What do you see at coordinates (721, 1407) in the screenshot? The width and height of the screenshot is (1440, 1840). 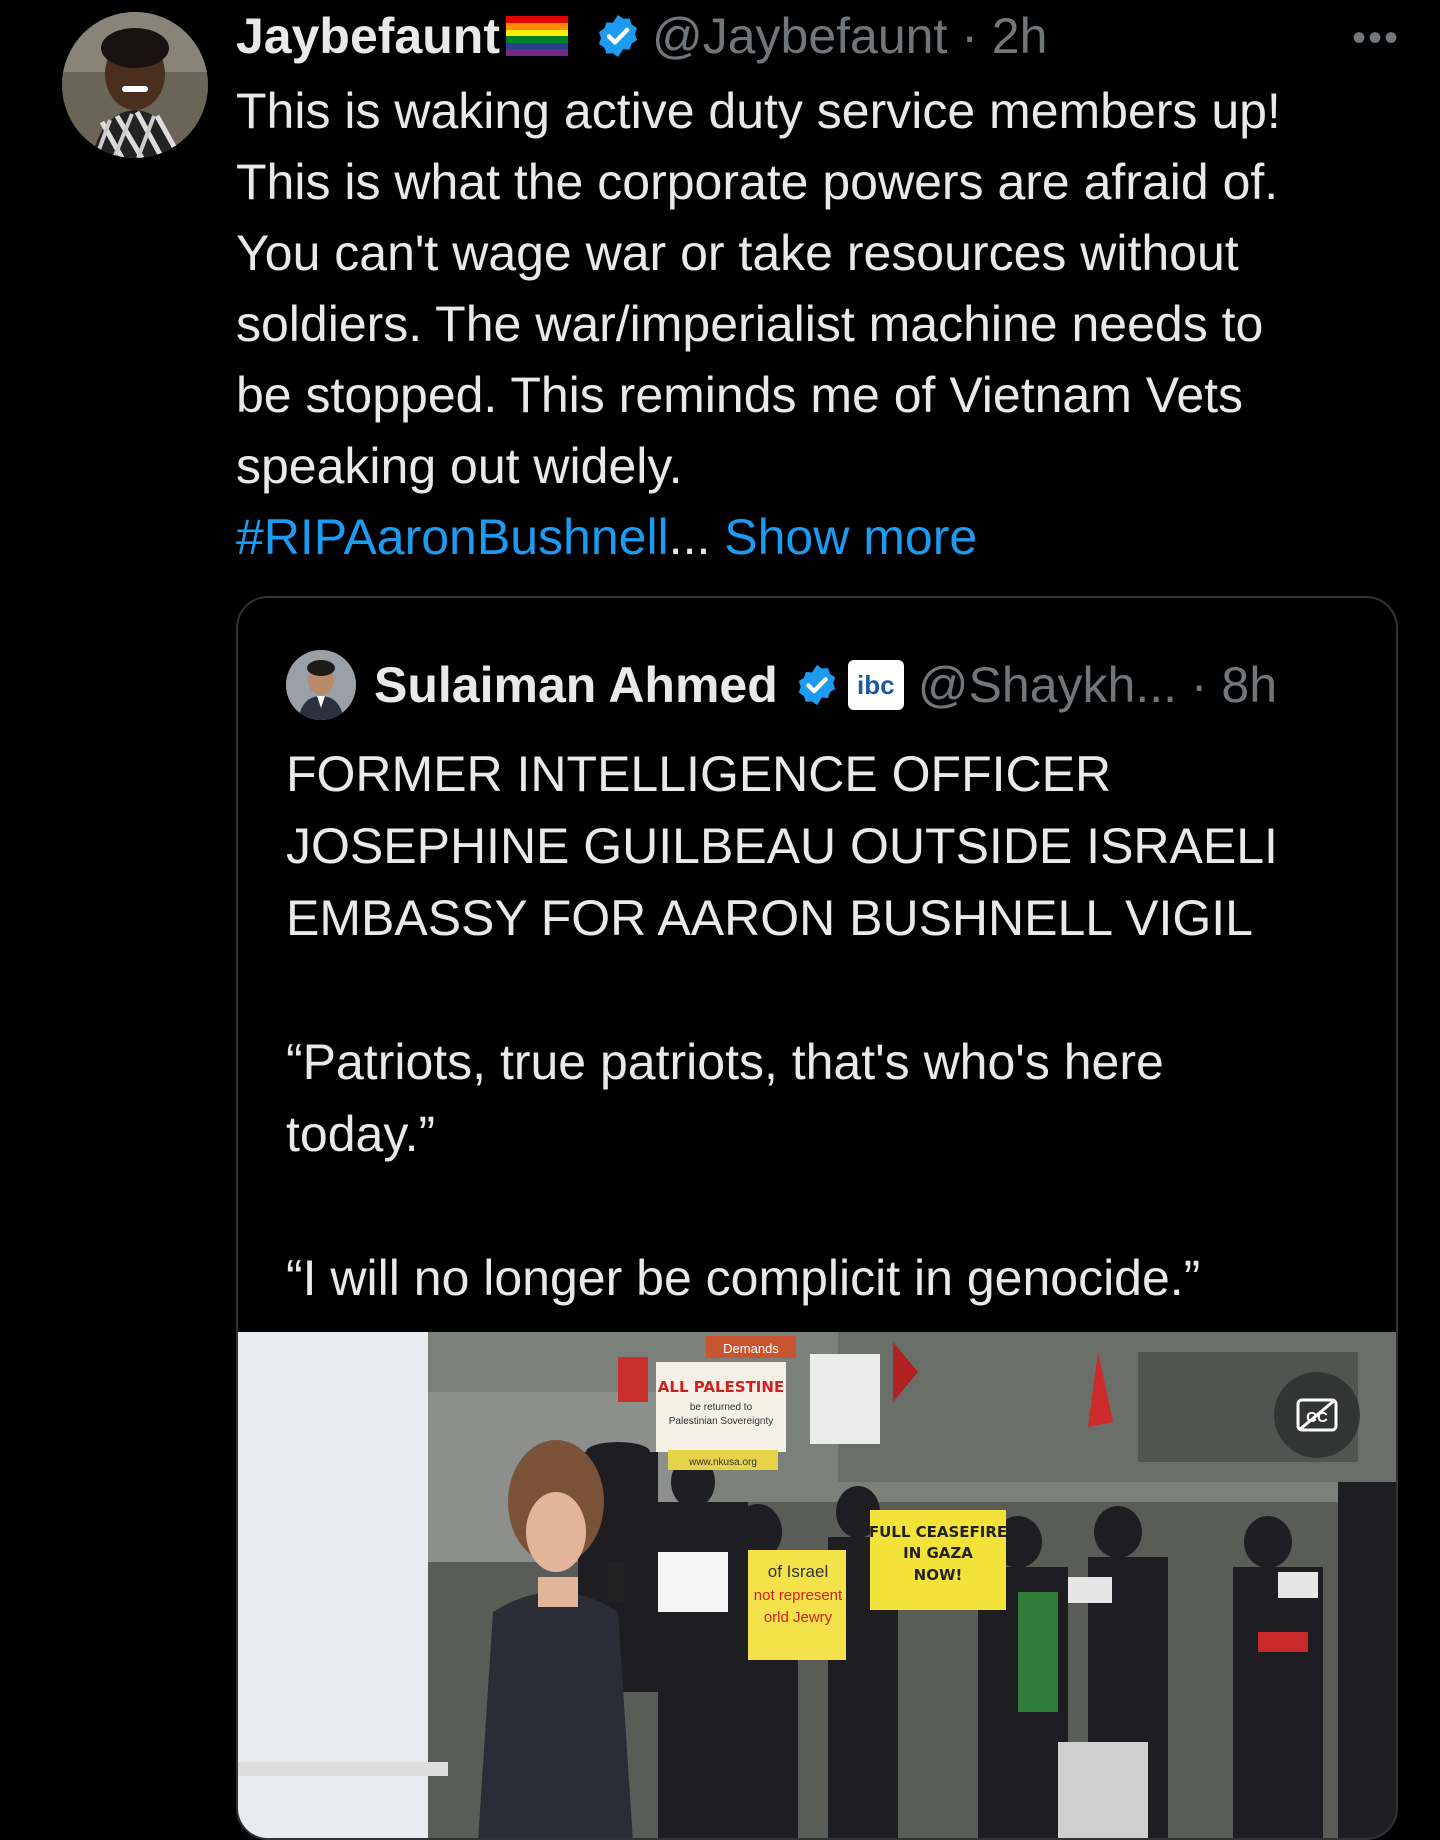 I see `sign-text: be returned to` at bounding box center [721, 1407].